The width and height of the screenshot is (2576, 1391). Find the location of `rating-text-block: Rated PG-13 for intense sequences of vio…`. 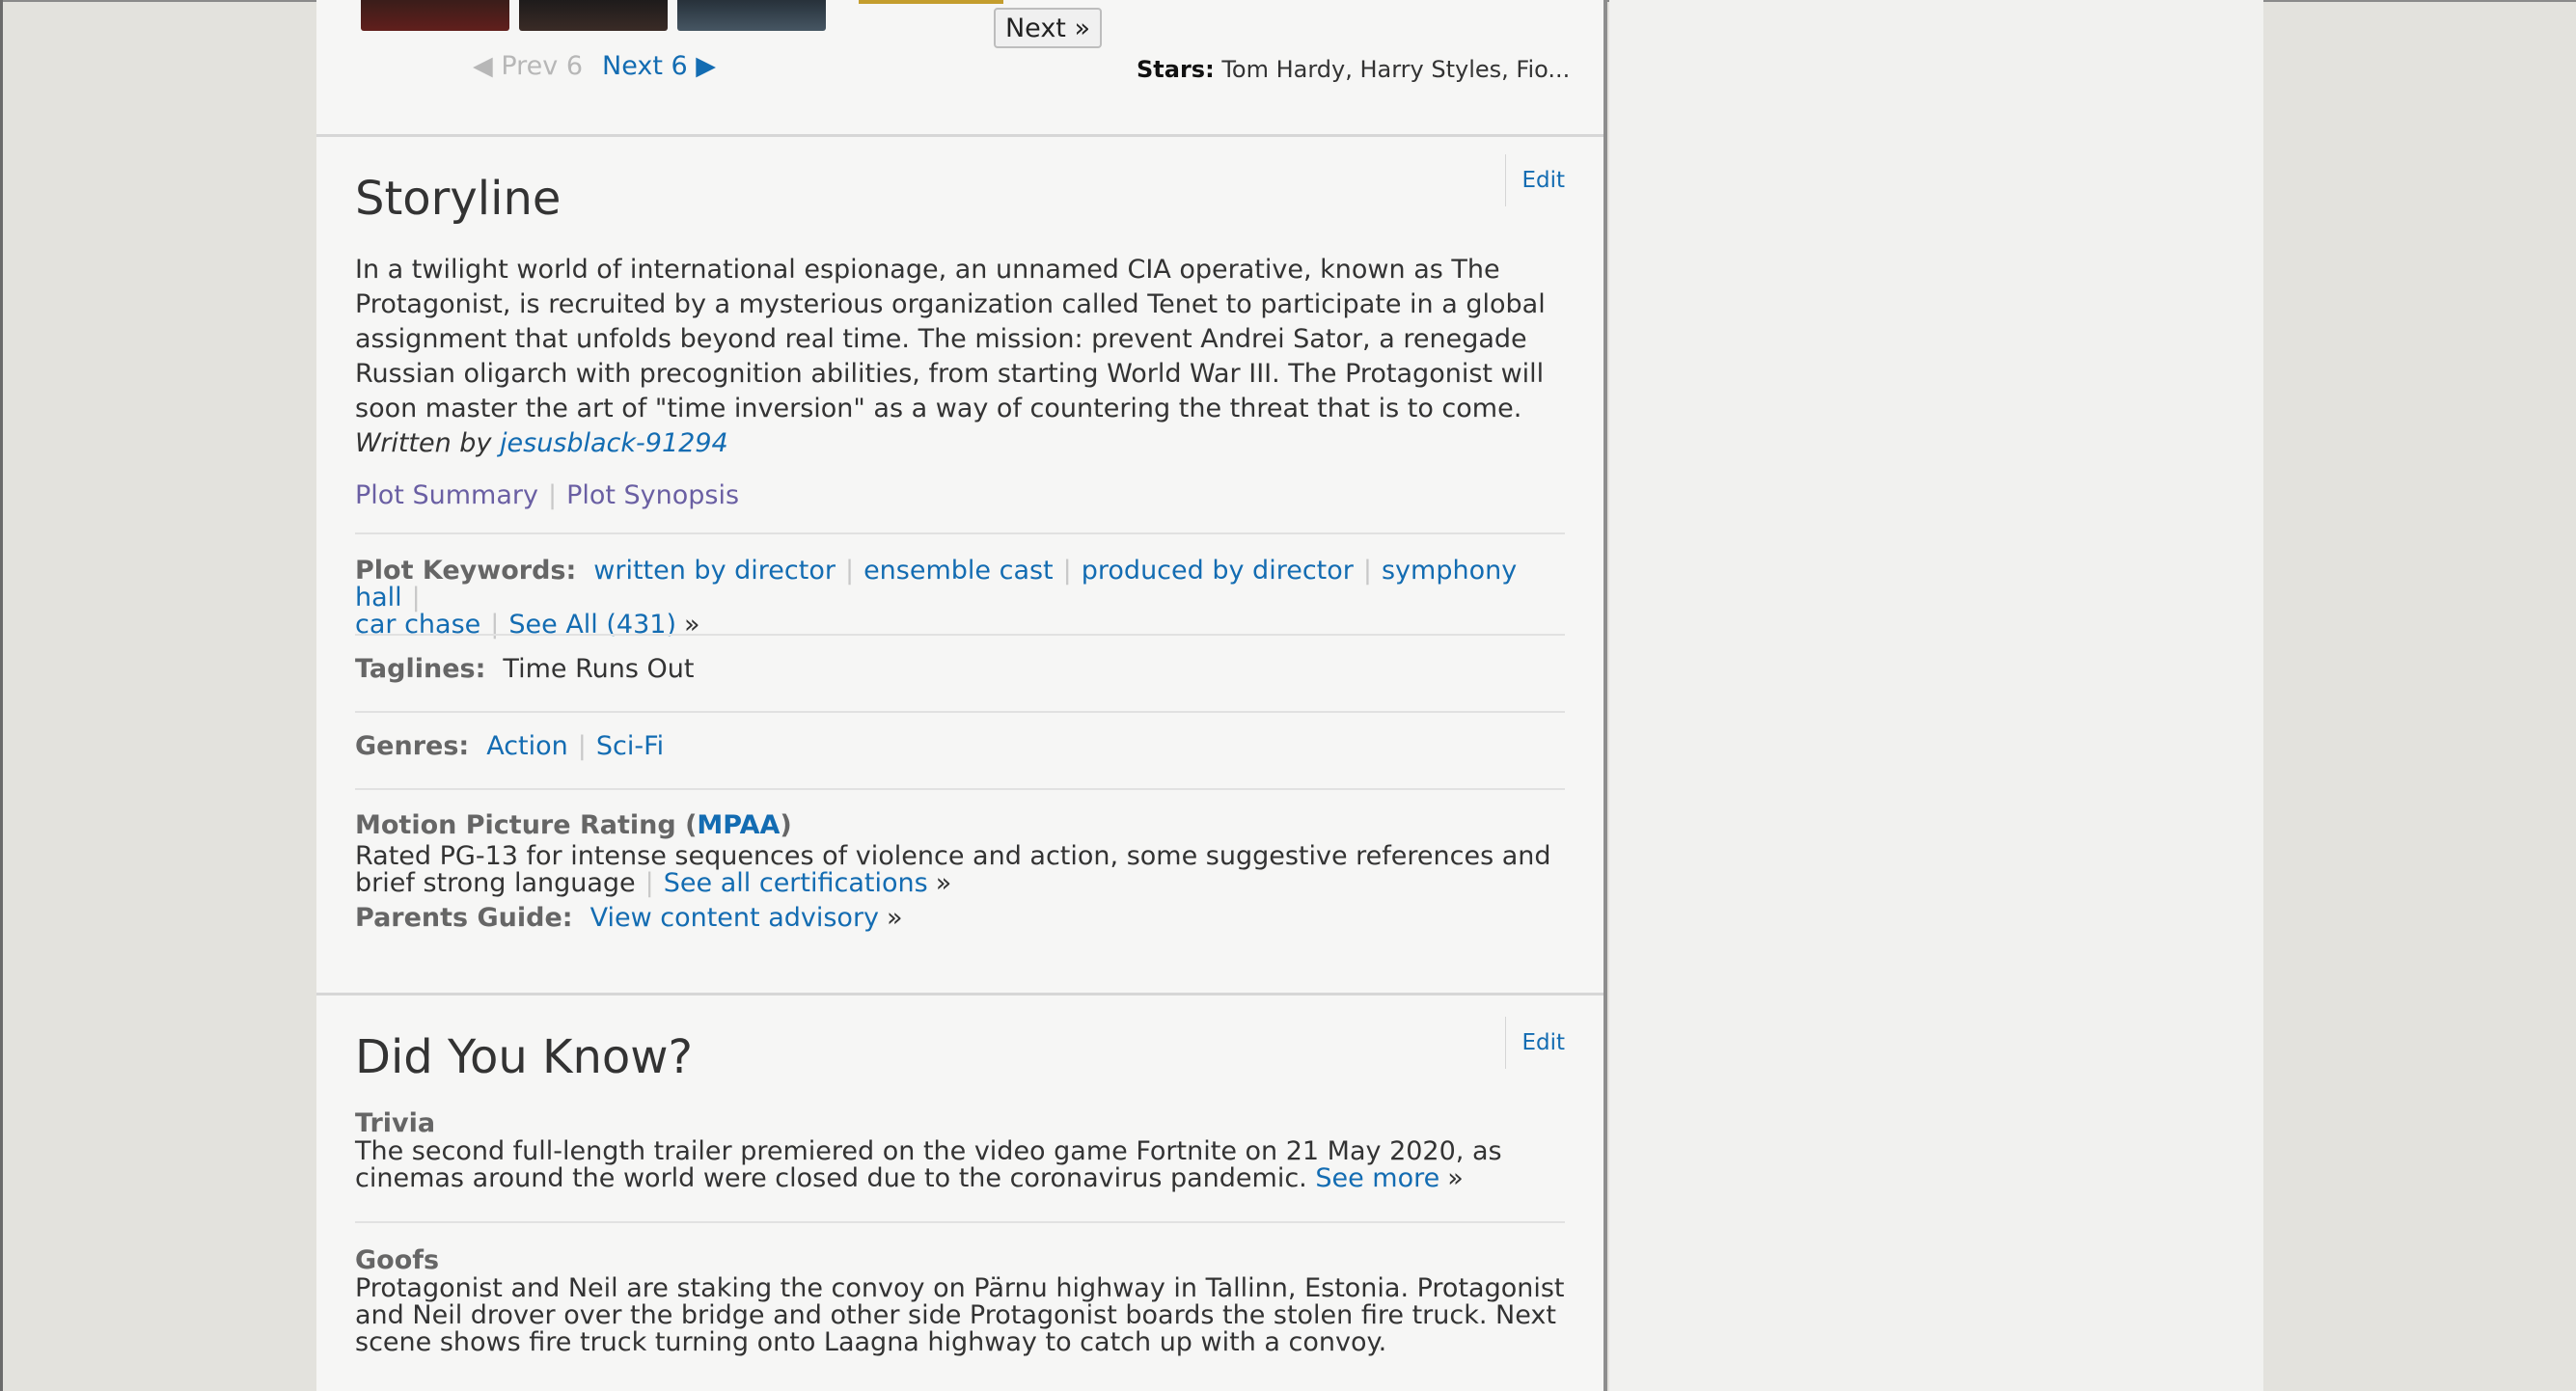

rating-text-block: Rated PG-13 for intense sequences of vio… is located at coordinates (953, 870).